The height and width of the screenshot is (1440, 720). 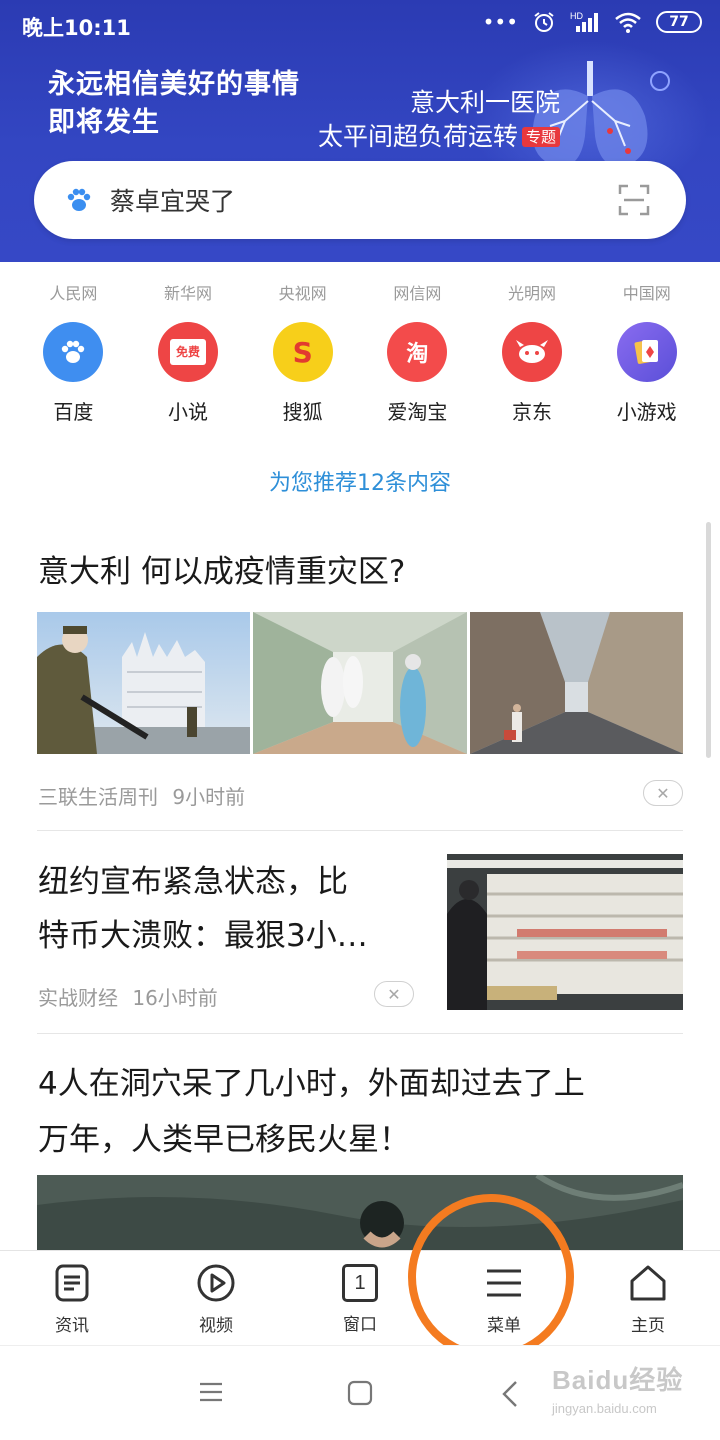 I want to click on app-label: 百度, so click(x=73, y=412).